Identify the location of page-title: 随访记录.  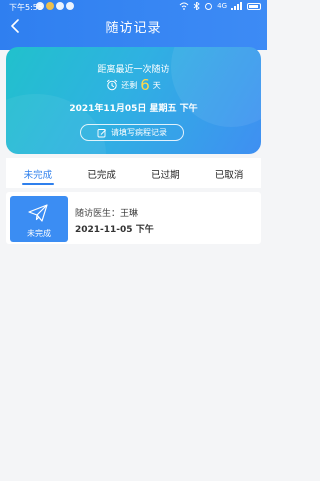
(133, 28).